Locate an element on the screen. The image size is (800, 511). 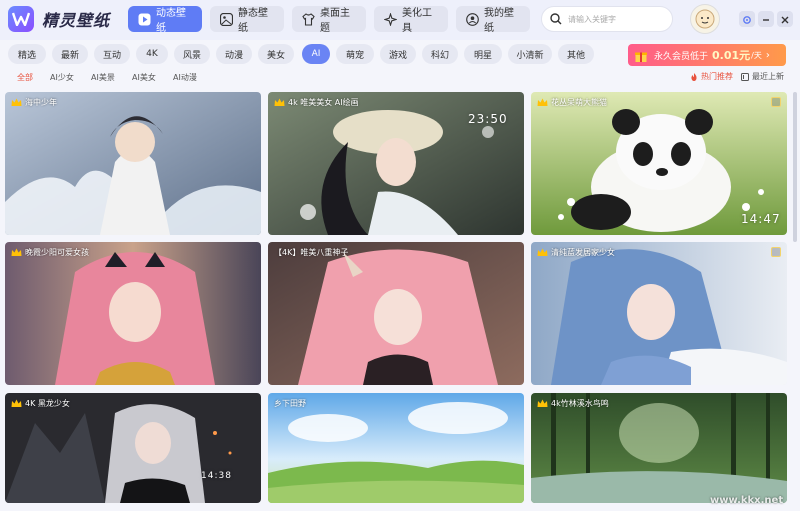
card-title-text: 海中少年 is located at coordinates (41, 102).